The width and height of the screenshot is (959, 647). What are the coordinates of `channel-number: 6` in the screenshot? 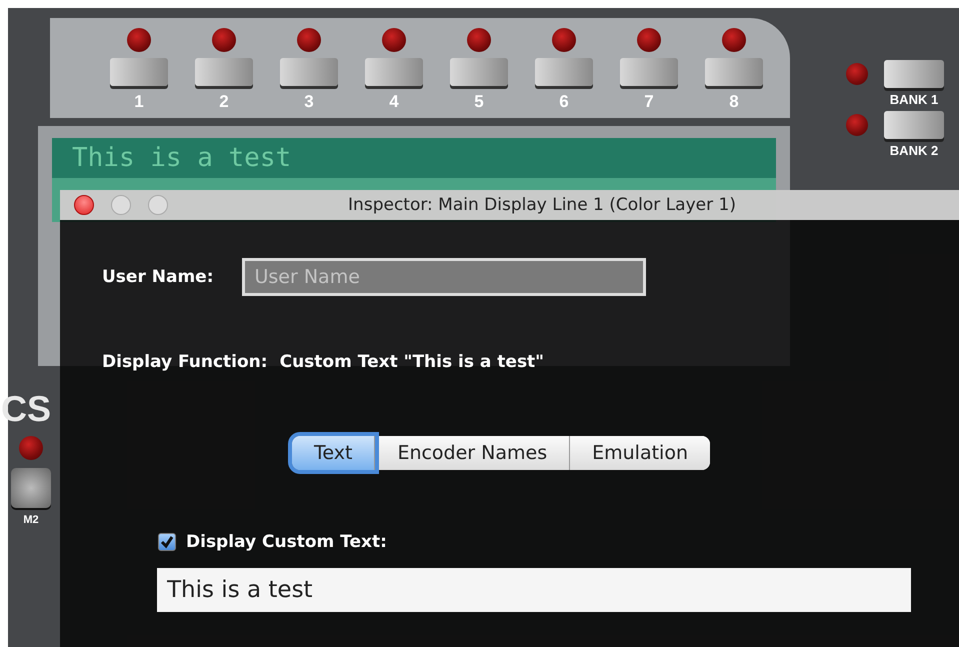 It's located at (564, 102).